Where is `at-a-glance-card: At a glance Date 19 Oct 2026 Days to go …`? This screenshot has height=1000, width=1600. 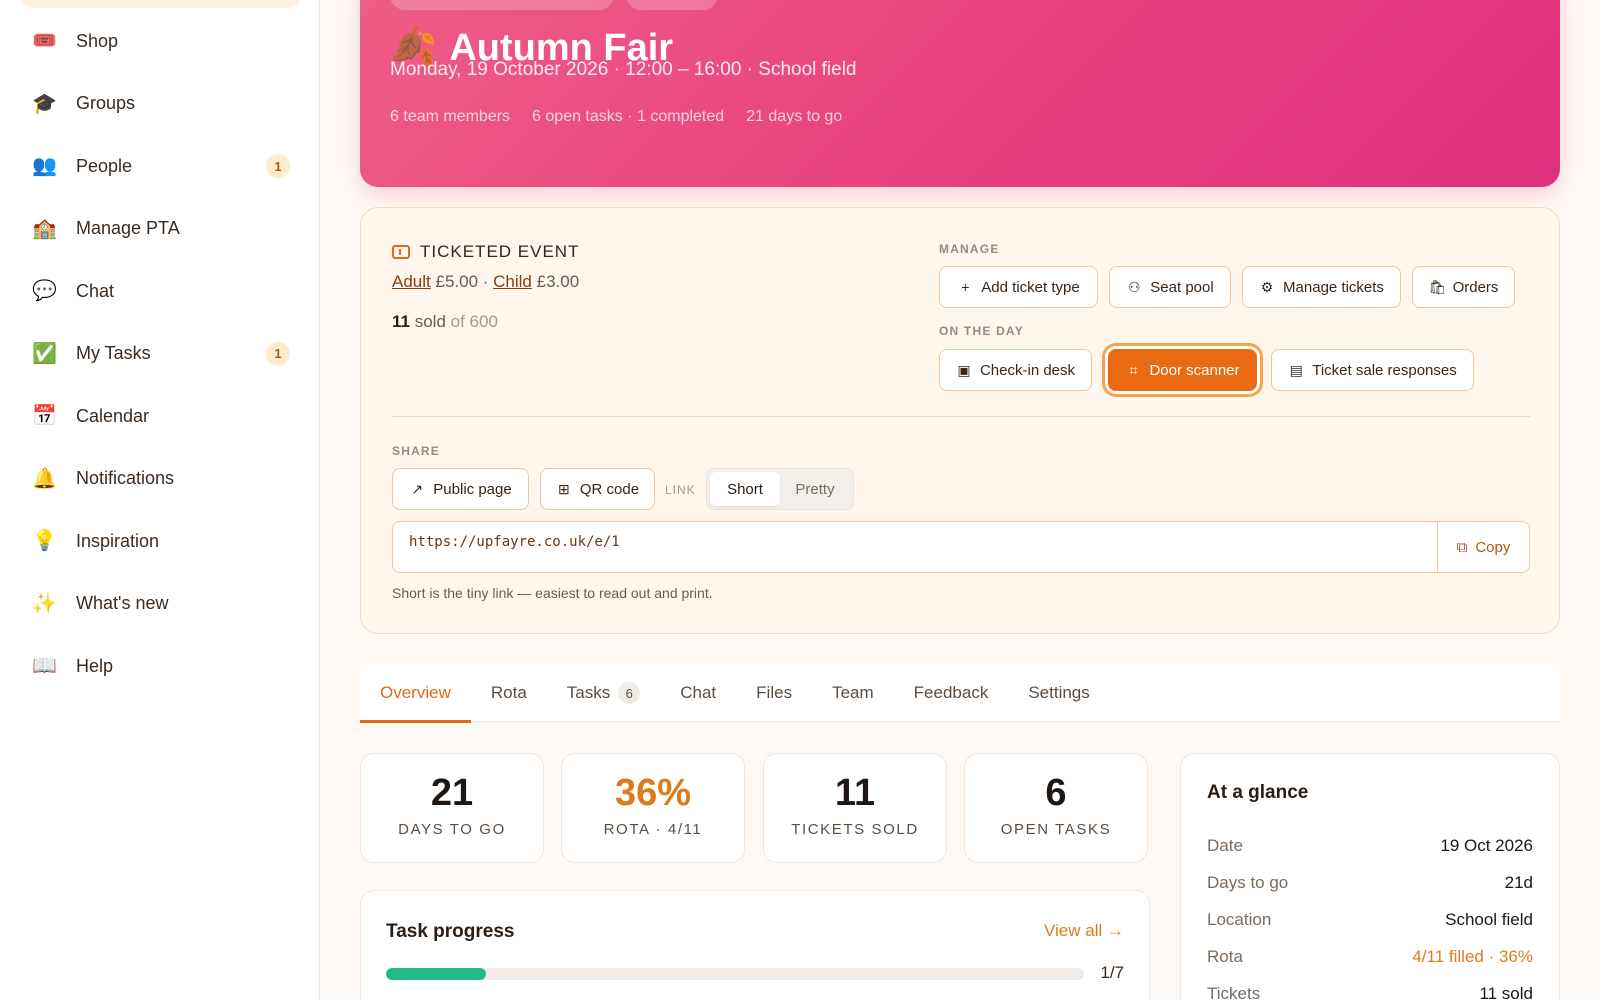 at-a-glance-card: At a glance Date 19 Oct 2026 Days to go … is located at coordinates (1370, 876).